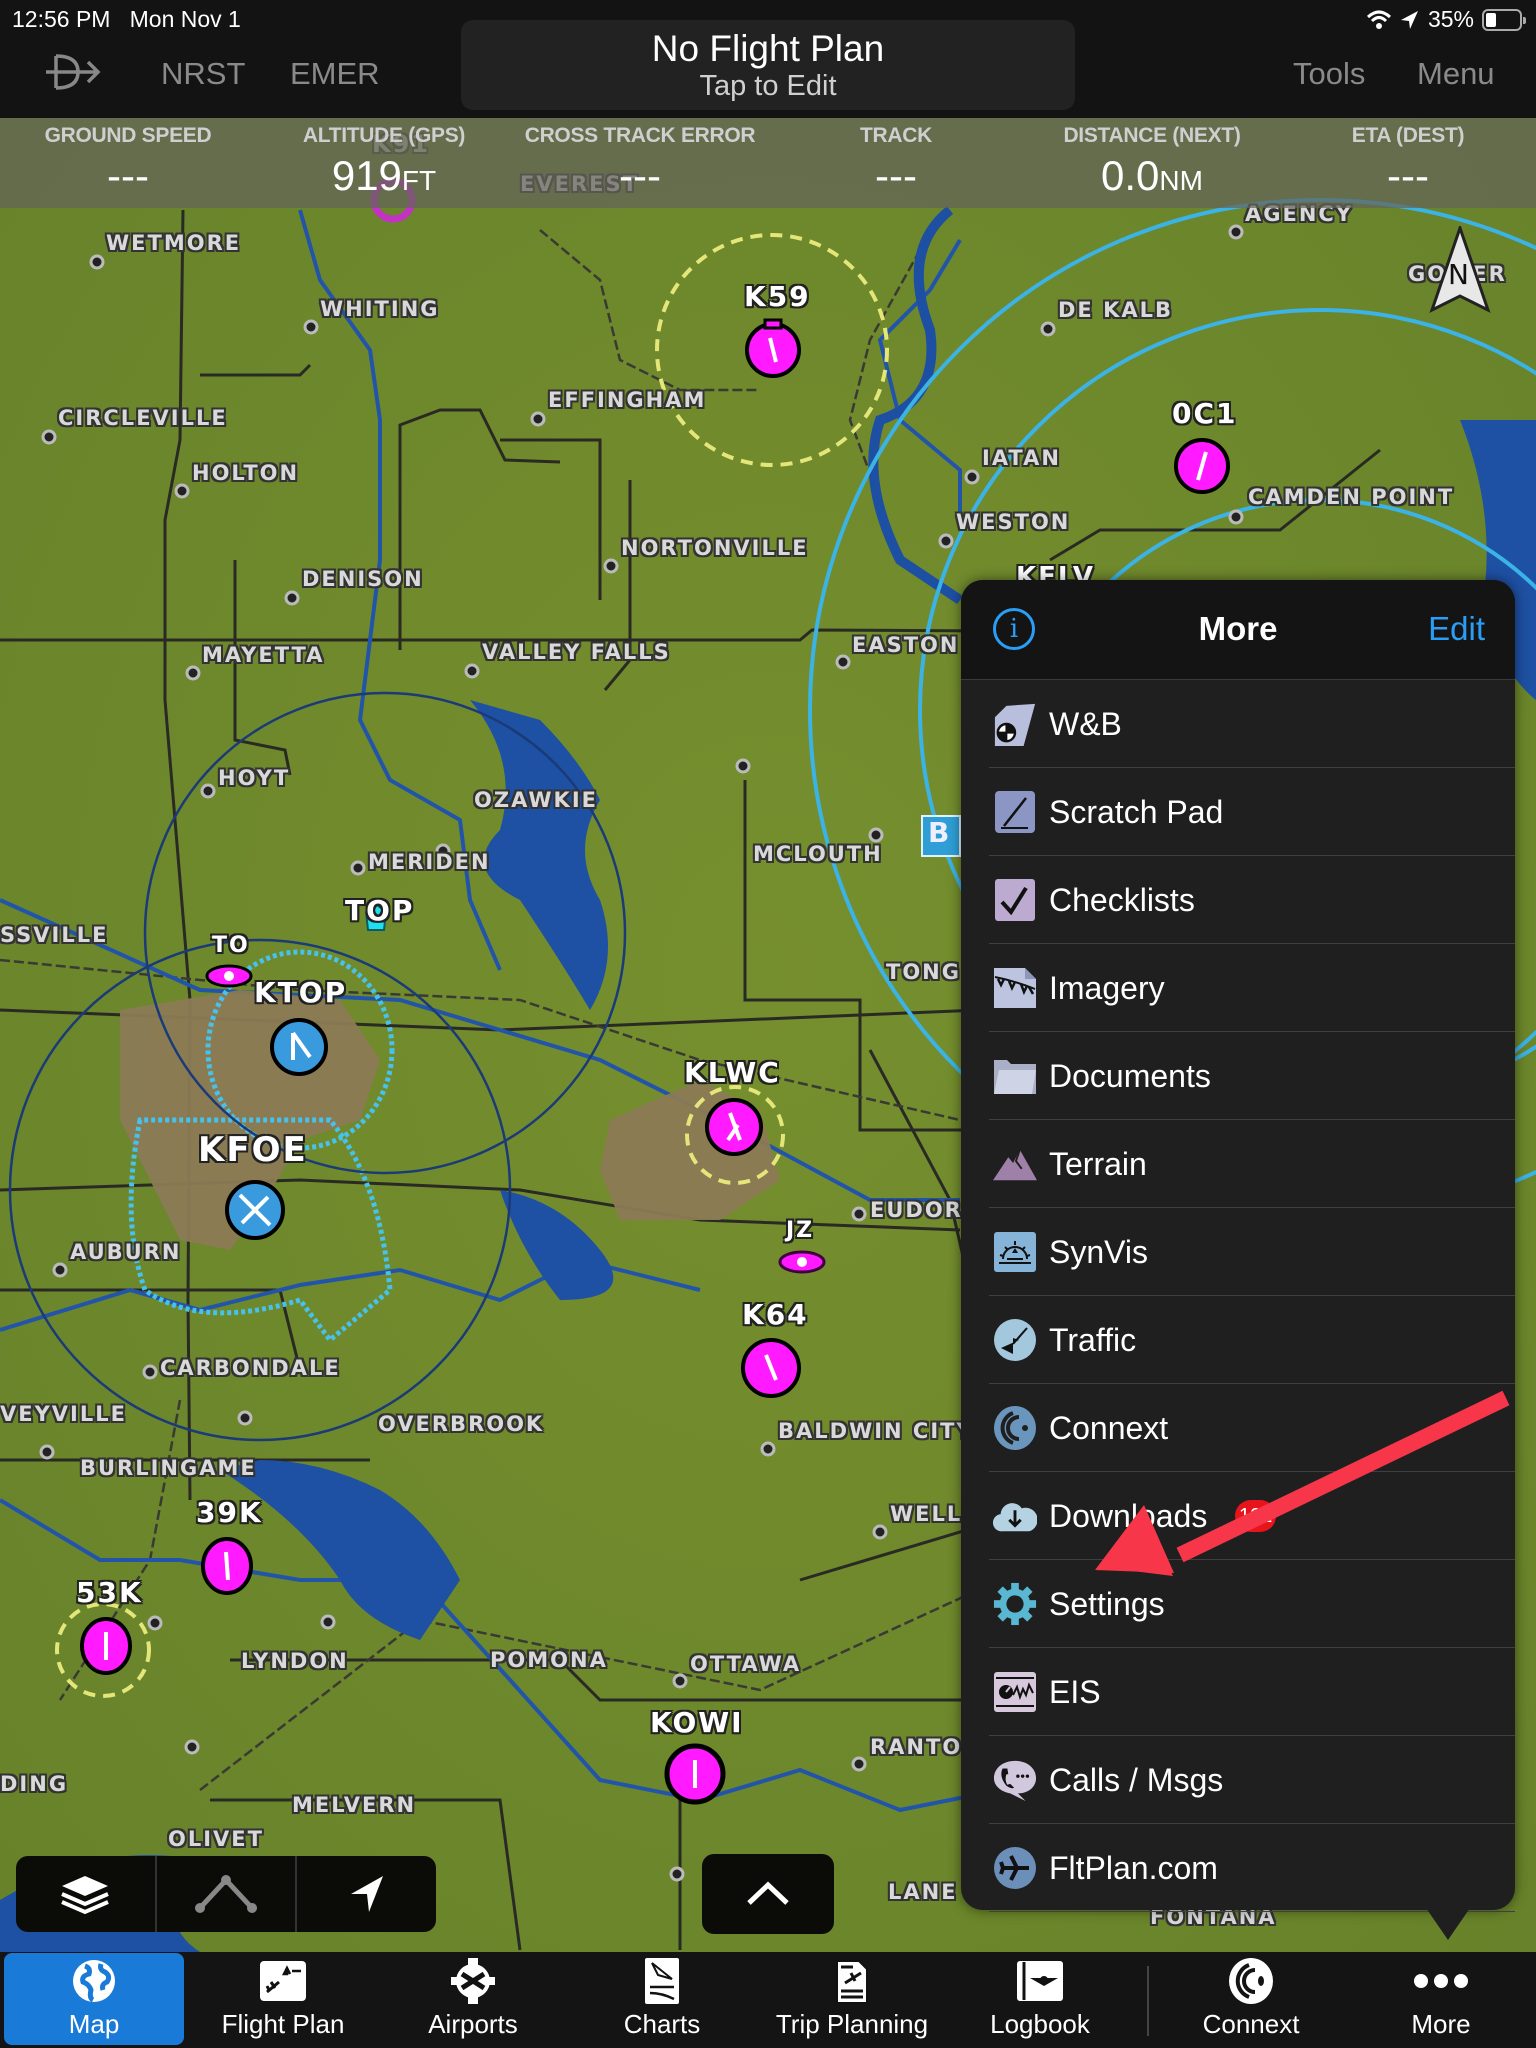 The width and height of the screenshot is (1536, 2048). What do you see at coordinates (916, 1747) in the screenshot?
I see `town-label: RANTO` at bounding box center [916, 1747].